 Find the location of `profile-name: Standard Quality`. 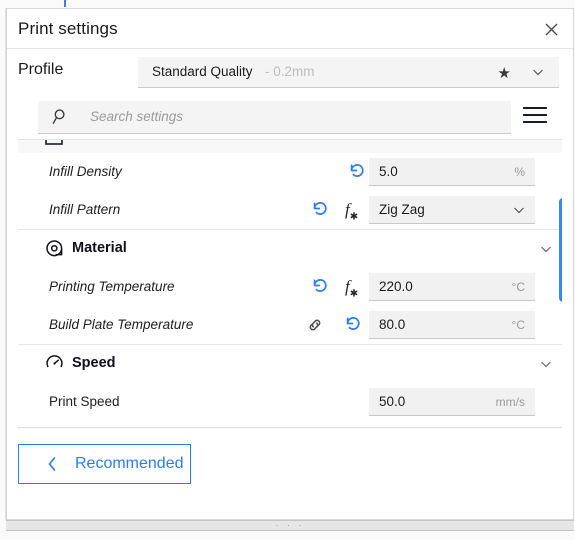

profile-name: Standard Quality is located at coordinates (202, 71).